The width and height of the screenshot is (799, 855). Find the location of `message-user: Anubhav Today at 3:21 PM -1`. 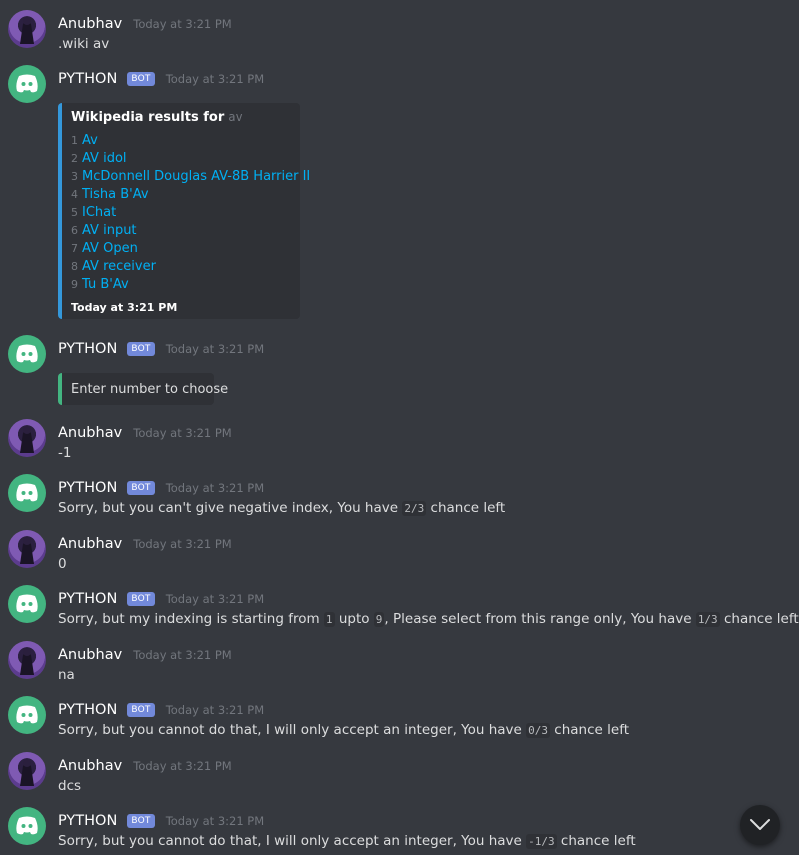

message-user: Anubhav Today at 3:21 PM -1 is located at coordinates (399, 444).